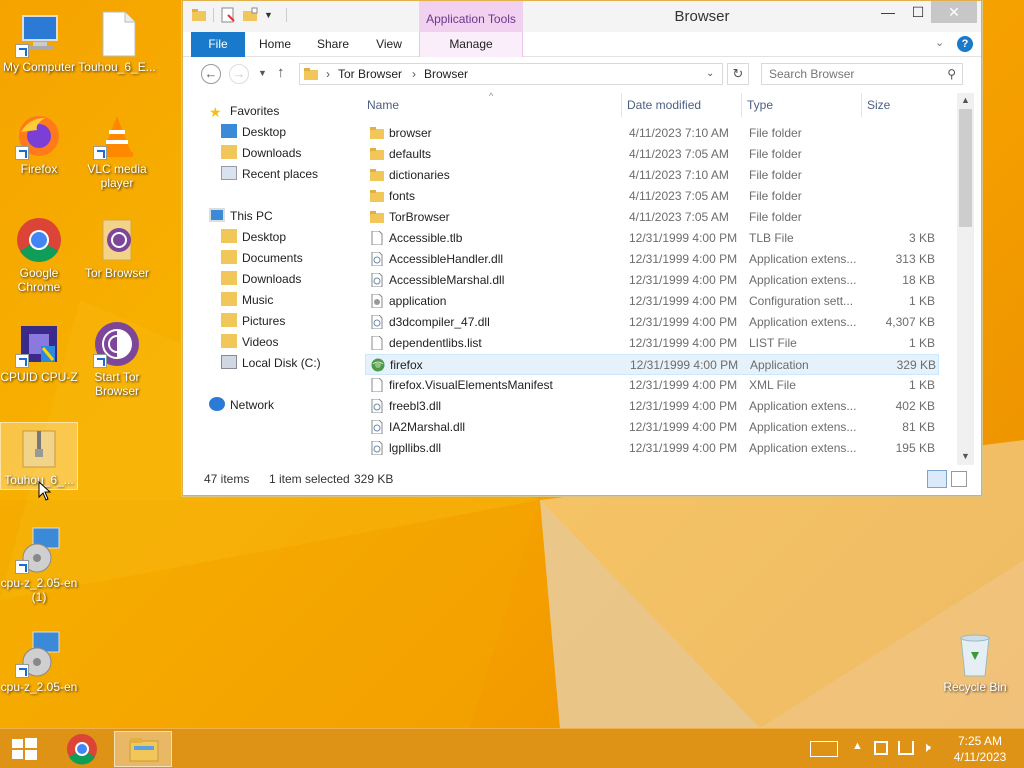  I want to click on nav-pc-documents: Documents, so click(262, 258).